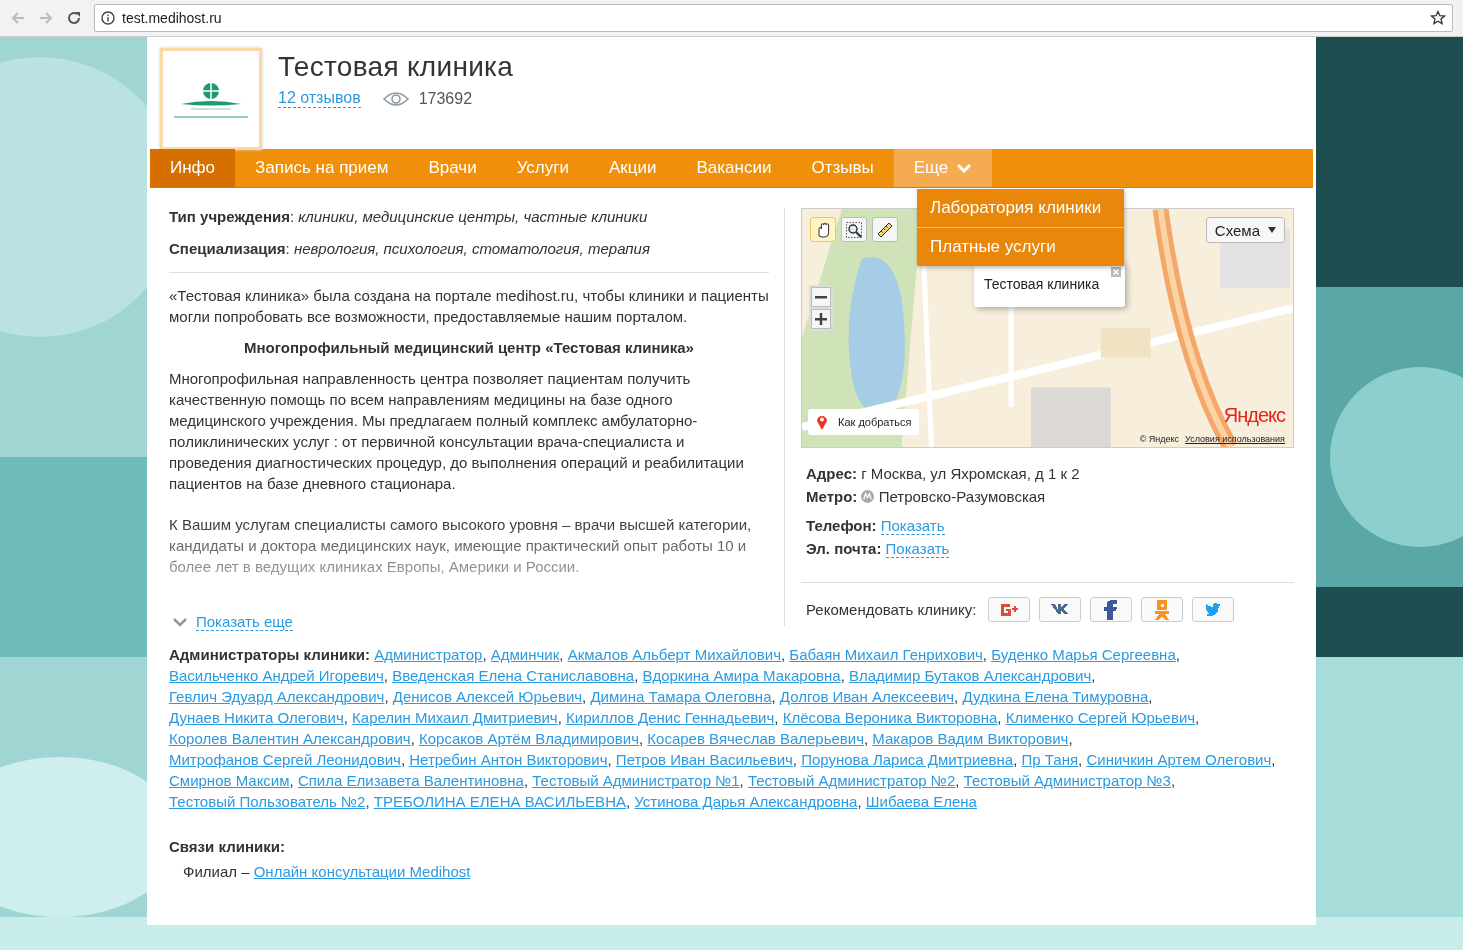  What do you see at coordinates (1438, 18) in the screenshot?
I see `bookmark-star-icon` at bounding box center [1438, 18].